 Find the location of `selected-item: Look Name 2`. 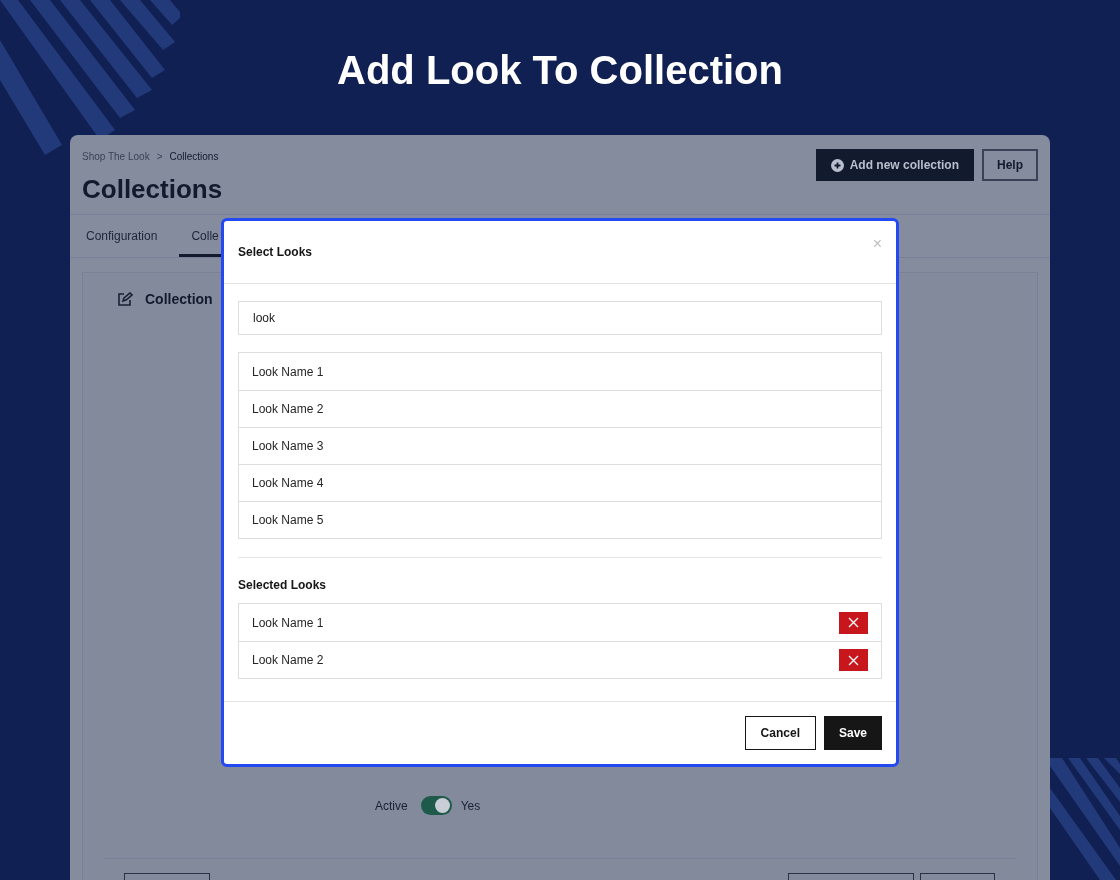

selected-item: Look Name 2 is located at coordinates (288, 660).